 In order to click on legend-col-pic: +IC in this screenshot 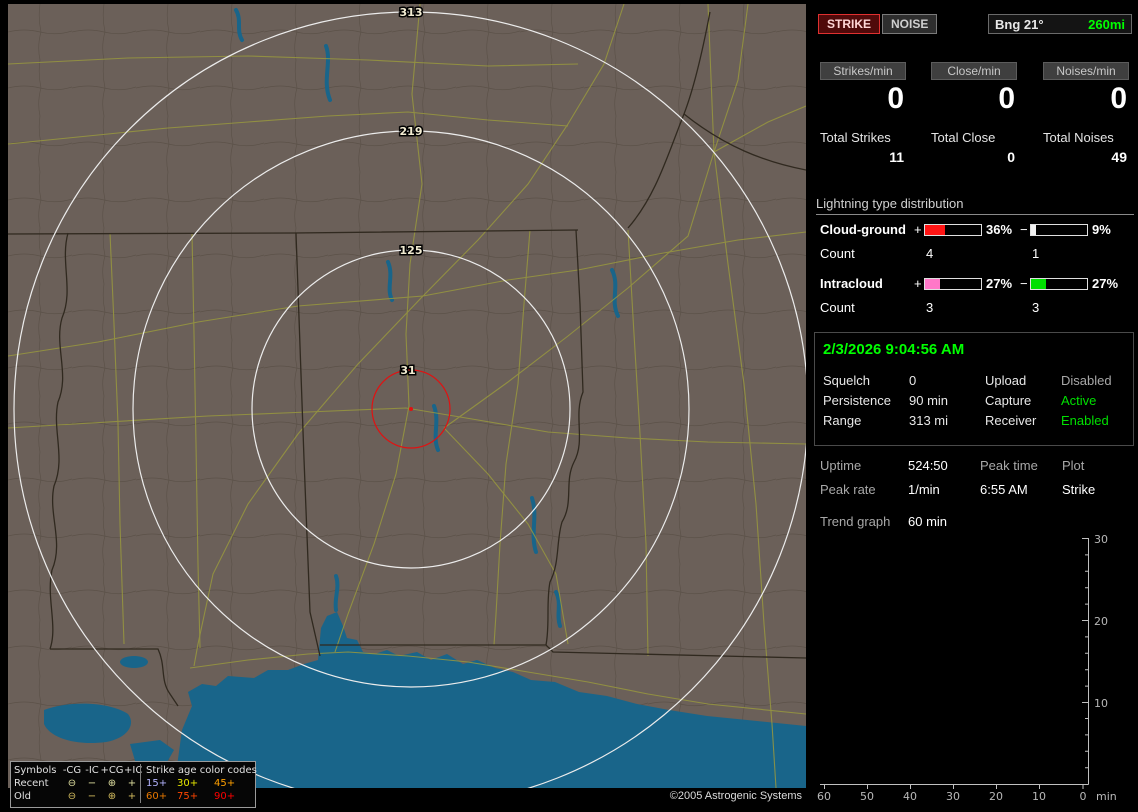, I will do `click(133, 770)`.